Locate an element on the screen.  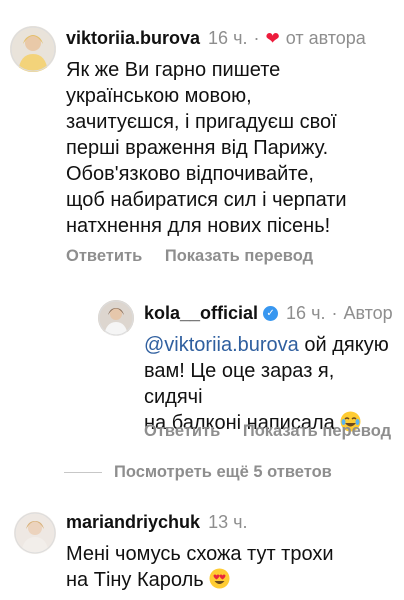
username-kola-official: kola__official is located at coordinates (201, 313).